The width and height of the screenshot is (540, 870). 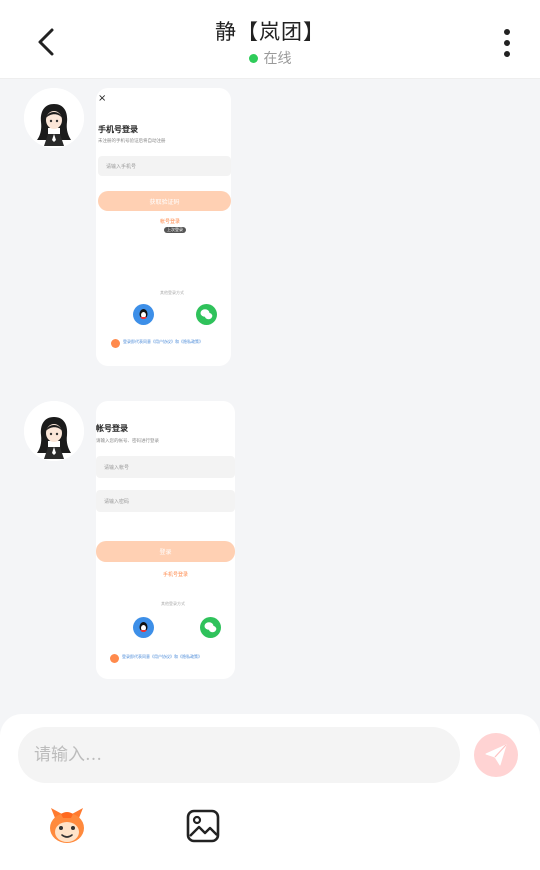 I want to click on account-input: 请输入帐号, so click(x=165, y=467).